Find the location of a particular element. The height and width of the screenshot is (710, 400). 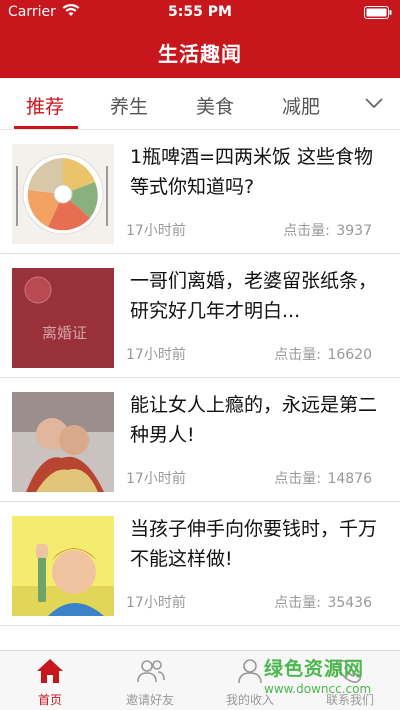

tab-health: 养生 is located at coordinates (129, 105).